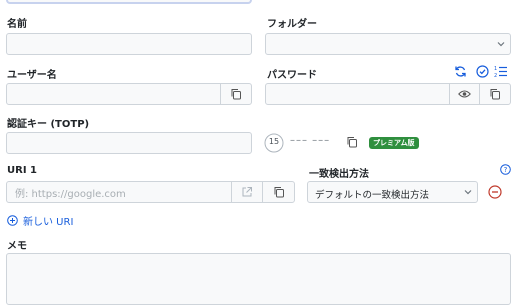 The image size is (520, 305). I want to click on password-input, so click(357, 96).